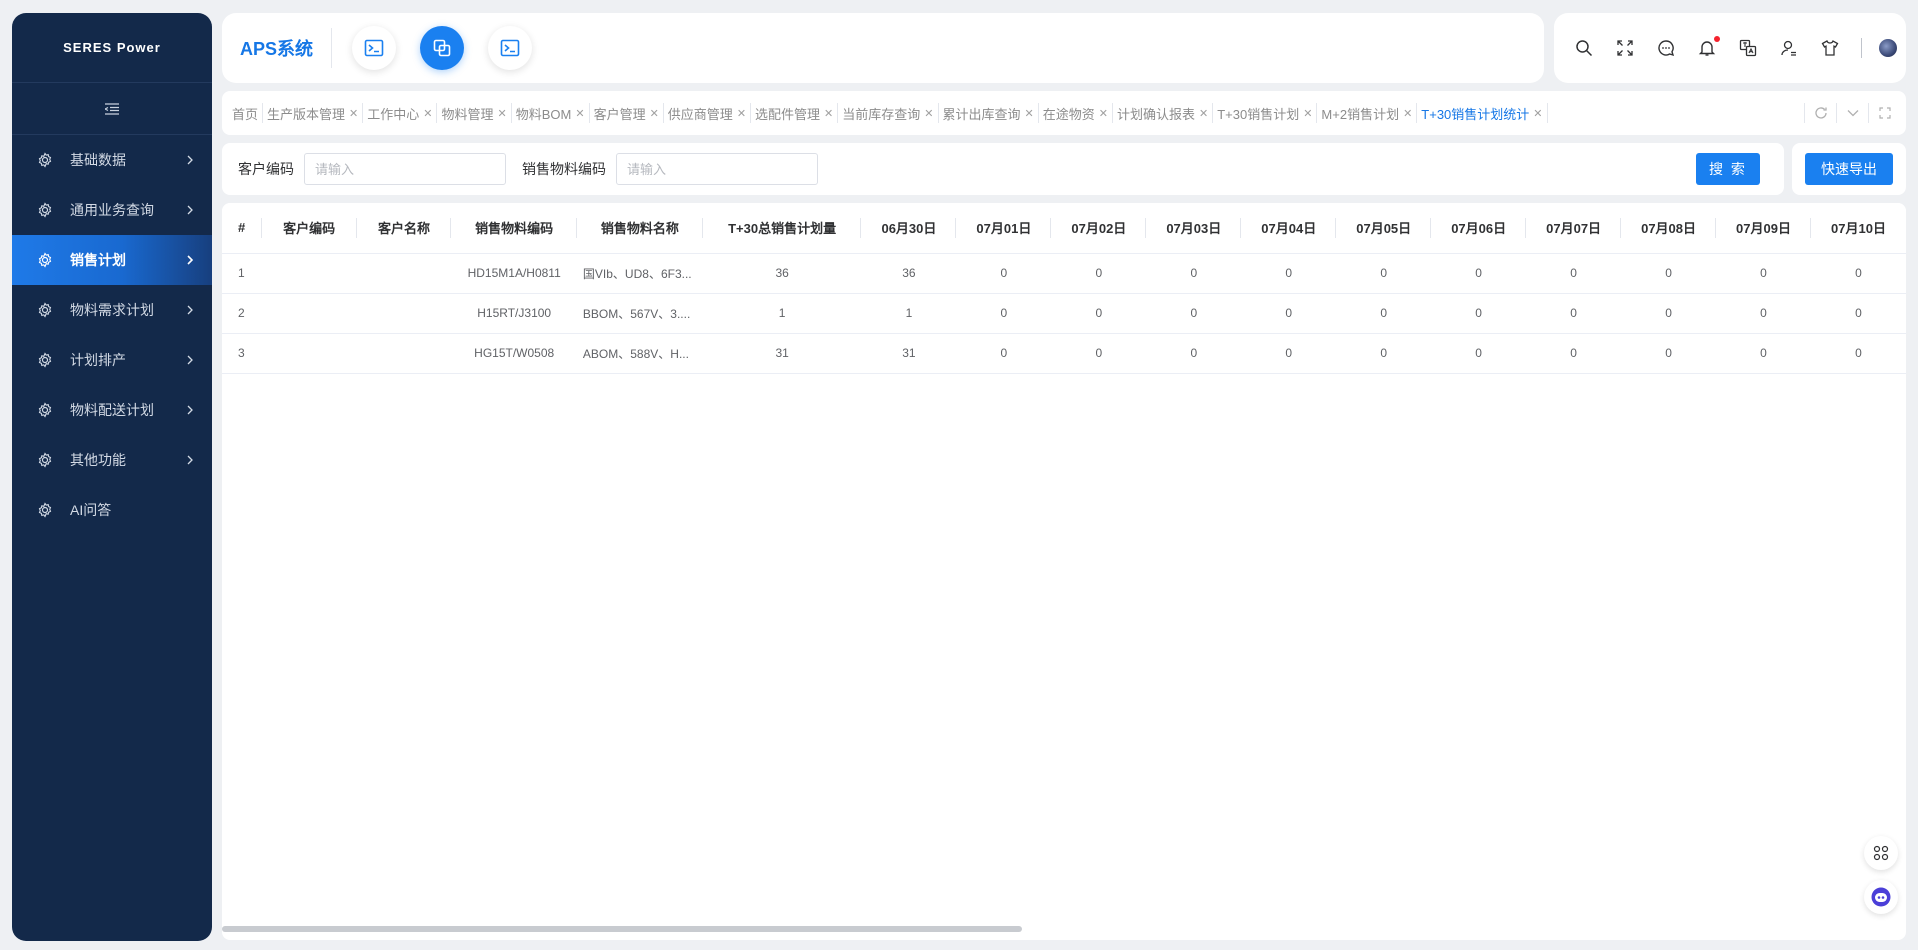 The width and height of the screenshot is (1918, 950). Describe the element at coordinates (112, 310) in the screenshot. I see `sidebar-item-material-requirement: 物料需求计划` at that location.